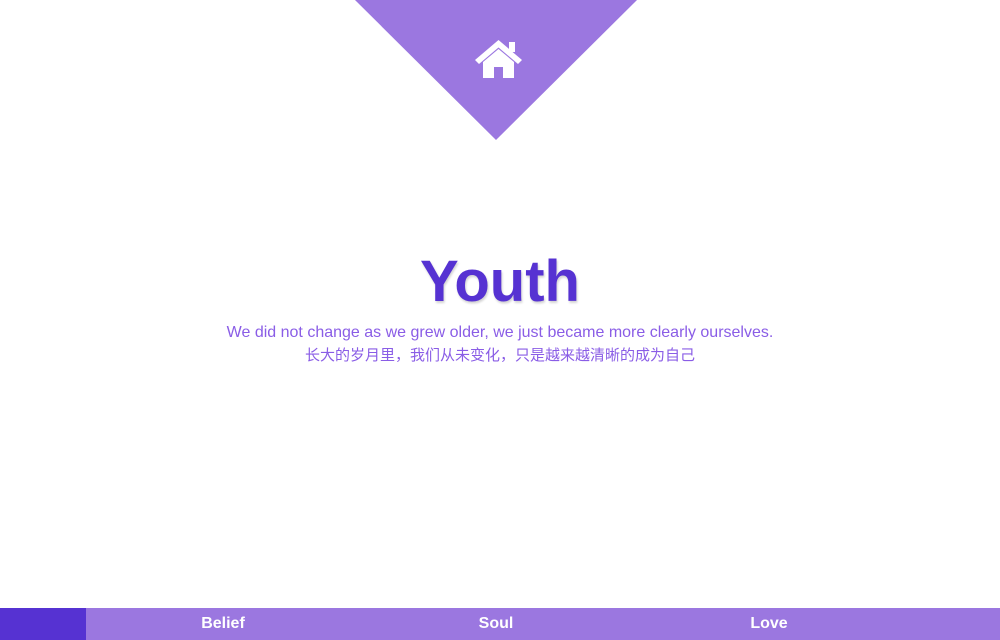  Describe the element at coordinates (769, 624) in the screenshot. I see `nav-item-love: Love` at that location.